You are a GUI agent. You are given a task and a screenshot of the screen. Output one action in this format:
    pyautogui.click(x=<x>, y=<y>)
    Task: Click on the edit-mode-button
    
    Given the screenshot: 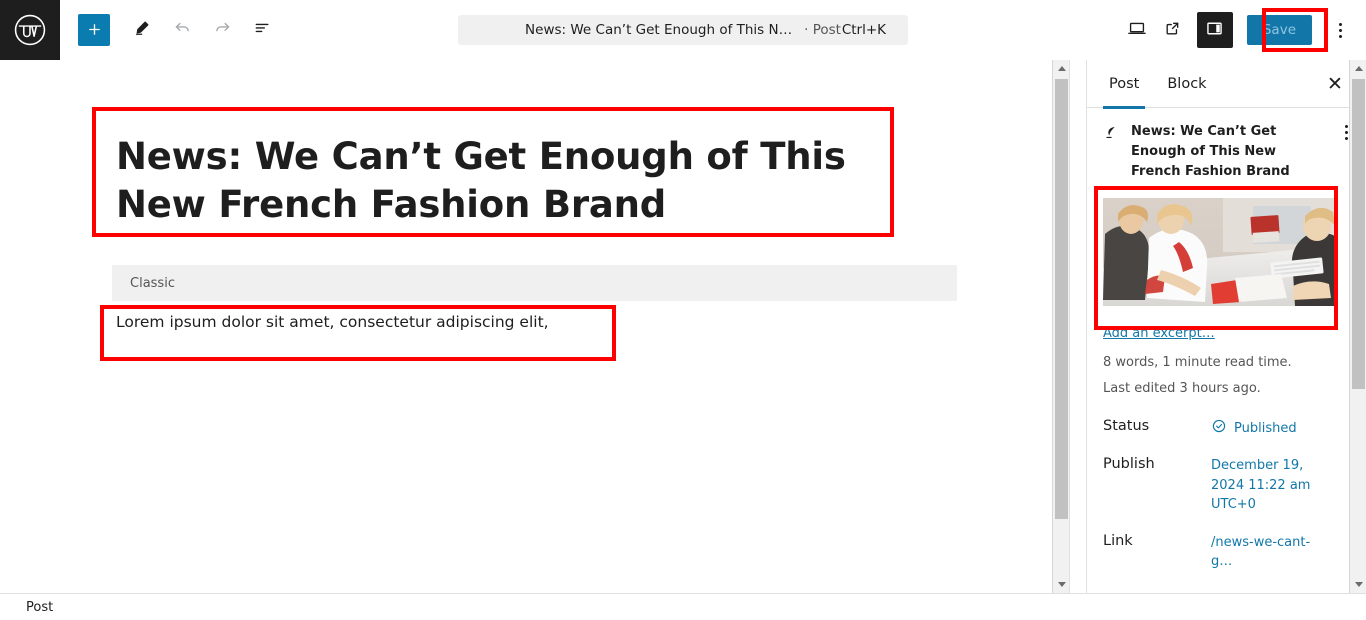 What is the action you would take?
    pyautogui.click(x=142, y=30)
    